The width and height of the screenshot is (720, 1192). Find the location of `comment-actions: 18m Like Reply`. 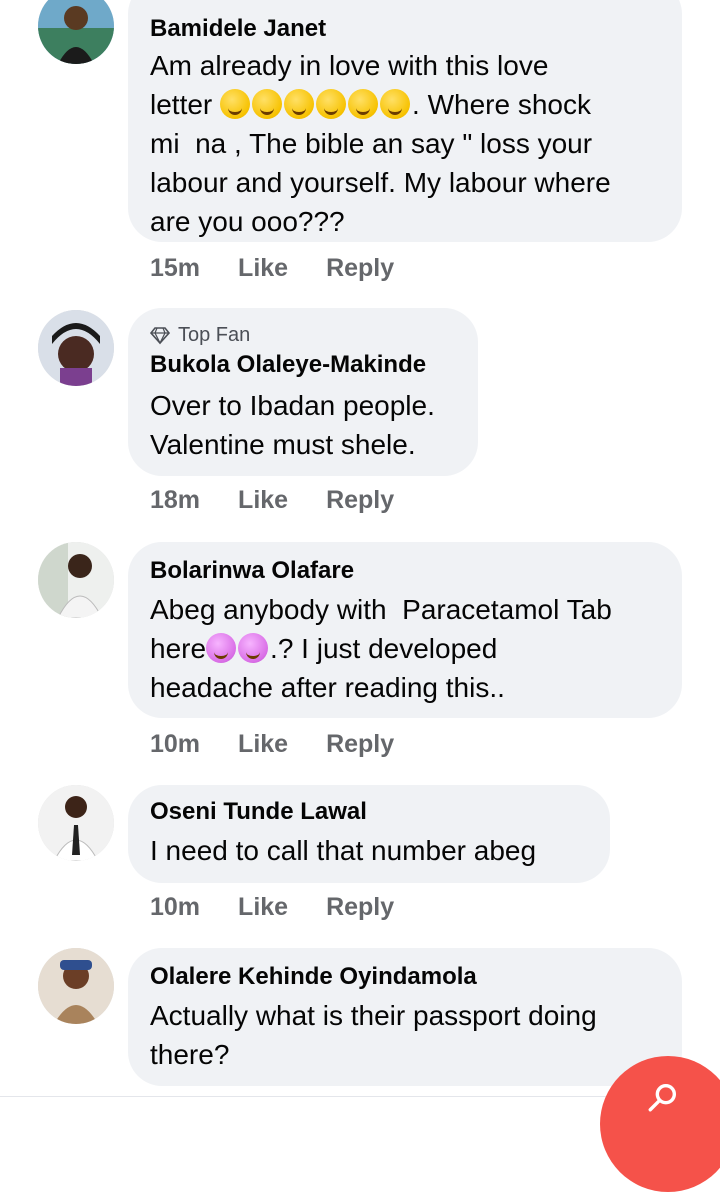

comment-actions: 18m Like Reply is located at coordinates (272, 500).